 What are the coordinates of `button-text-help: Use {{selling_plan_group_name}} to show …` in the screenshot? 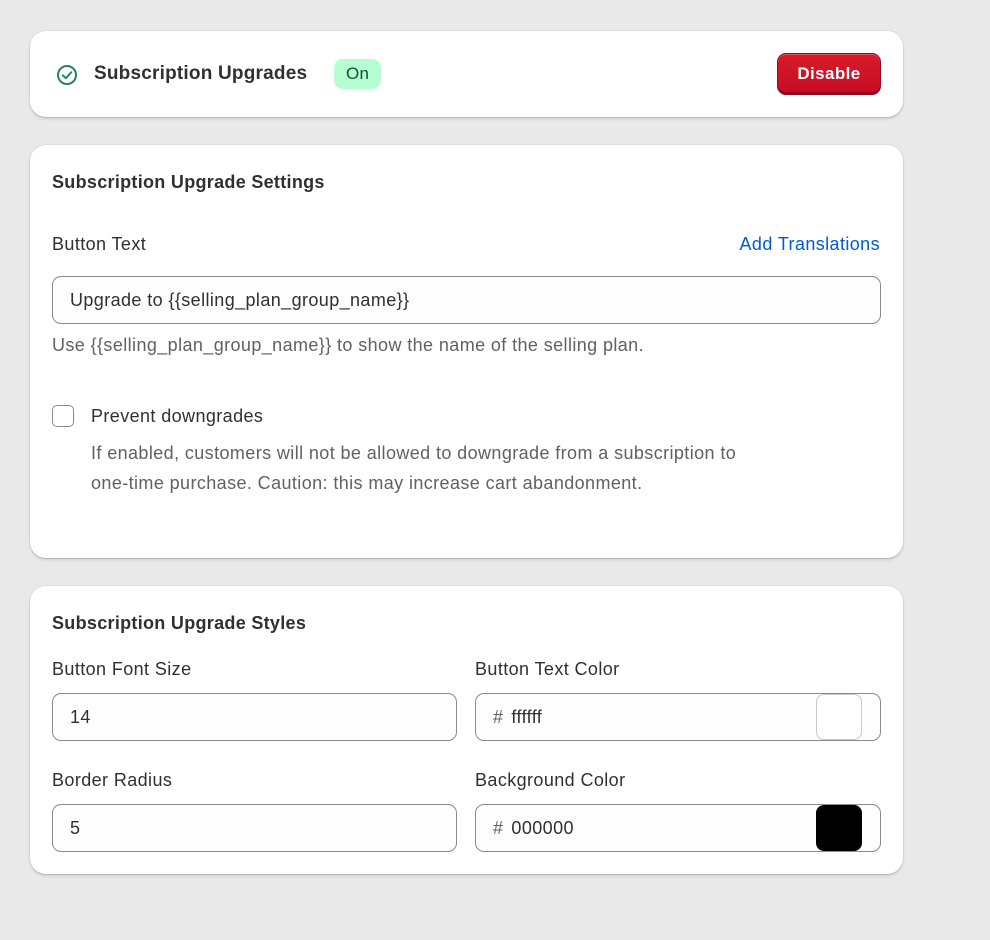 It's located at (348, 345).